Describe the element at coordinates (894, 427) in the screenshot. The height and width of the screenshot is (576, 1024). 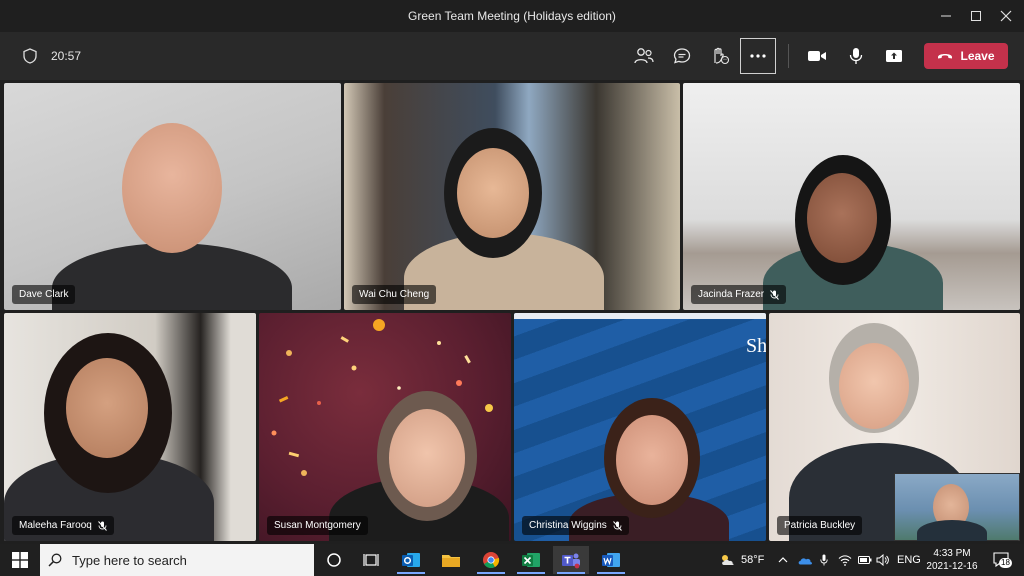
I see `participant-tile: Patricia Buckley` at that location.